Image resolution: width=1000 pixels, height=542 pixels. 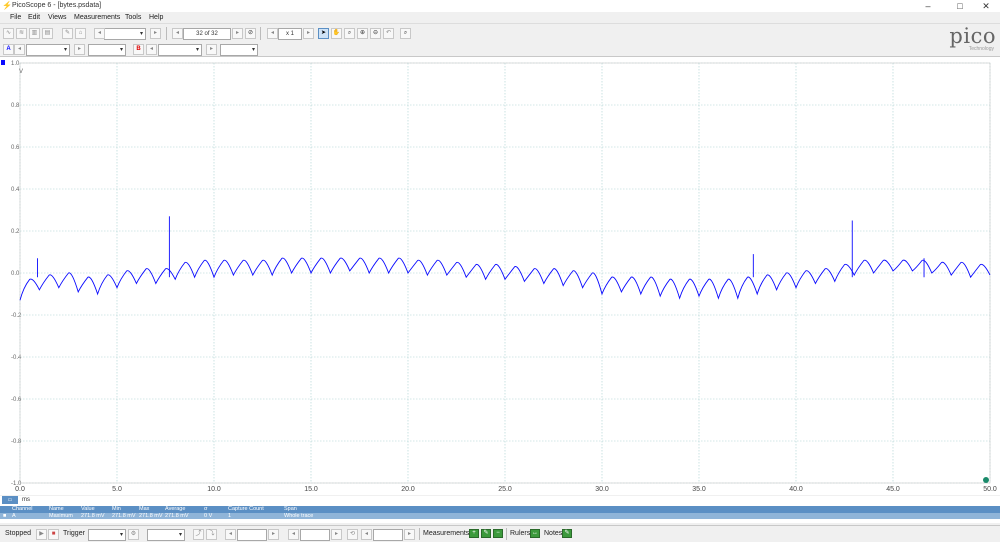 I want to click on zoom-to-fit-icon: ⌕, so click(x=405, y=33).